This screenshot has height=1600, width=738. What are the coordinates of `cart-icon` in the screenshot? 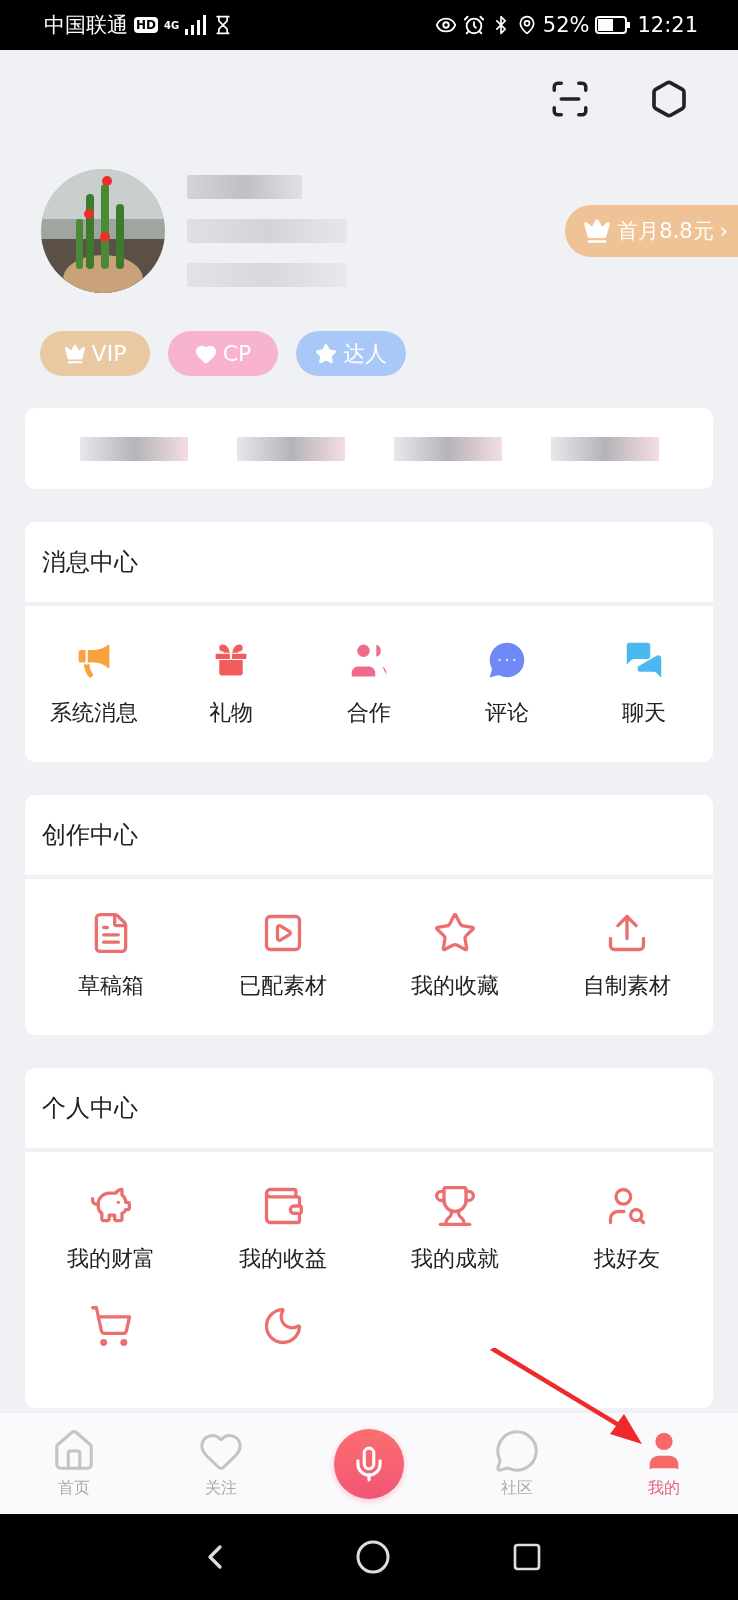 It's located at (111, 1326).